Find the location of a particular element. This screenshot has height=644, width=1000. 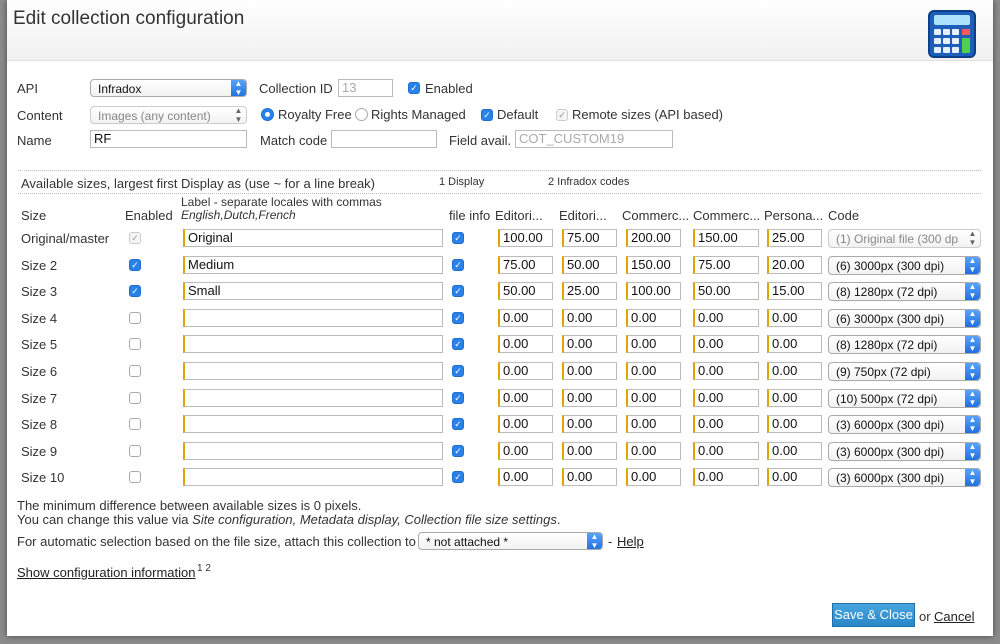

size-label-field: Original is located at coordinates (313, 238).